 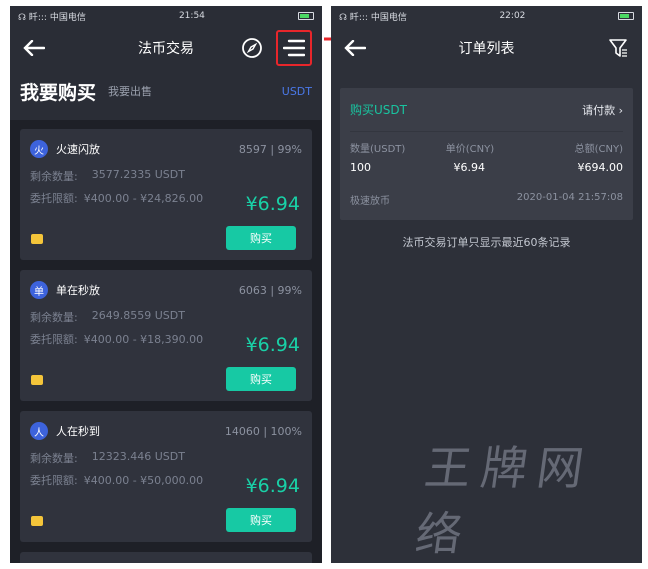 I want to click on limit-value: ¥400.00 - ¥24,826.00, so click(x=143, y=198).